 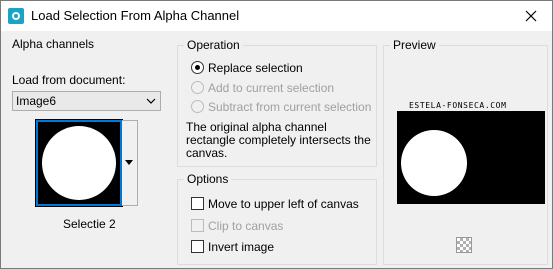 What do you see at coordinates (289, 107) in the screenshot?
I see `subtract-selection-label: Subtract from current selection` at bounding box center [289, 107].